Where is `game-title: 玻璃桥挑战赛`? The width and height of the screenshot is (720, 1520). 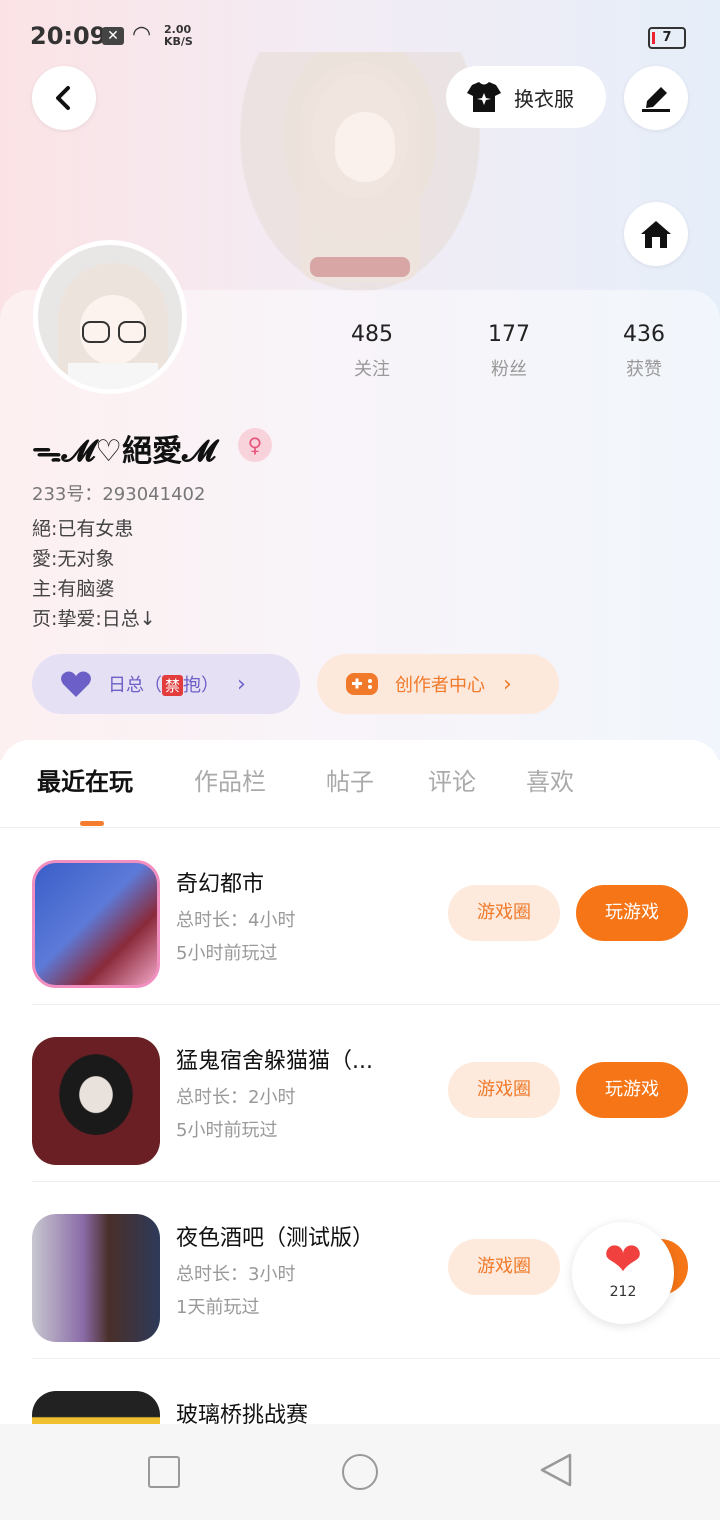
game-title: 玻璃桥挑战赛 is located at coordinates (242, 1413).